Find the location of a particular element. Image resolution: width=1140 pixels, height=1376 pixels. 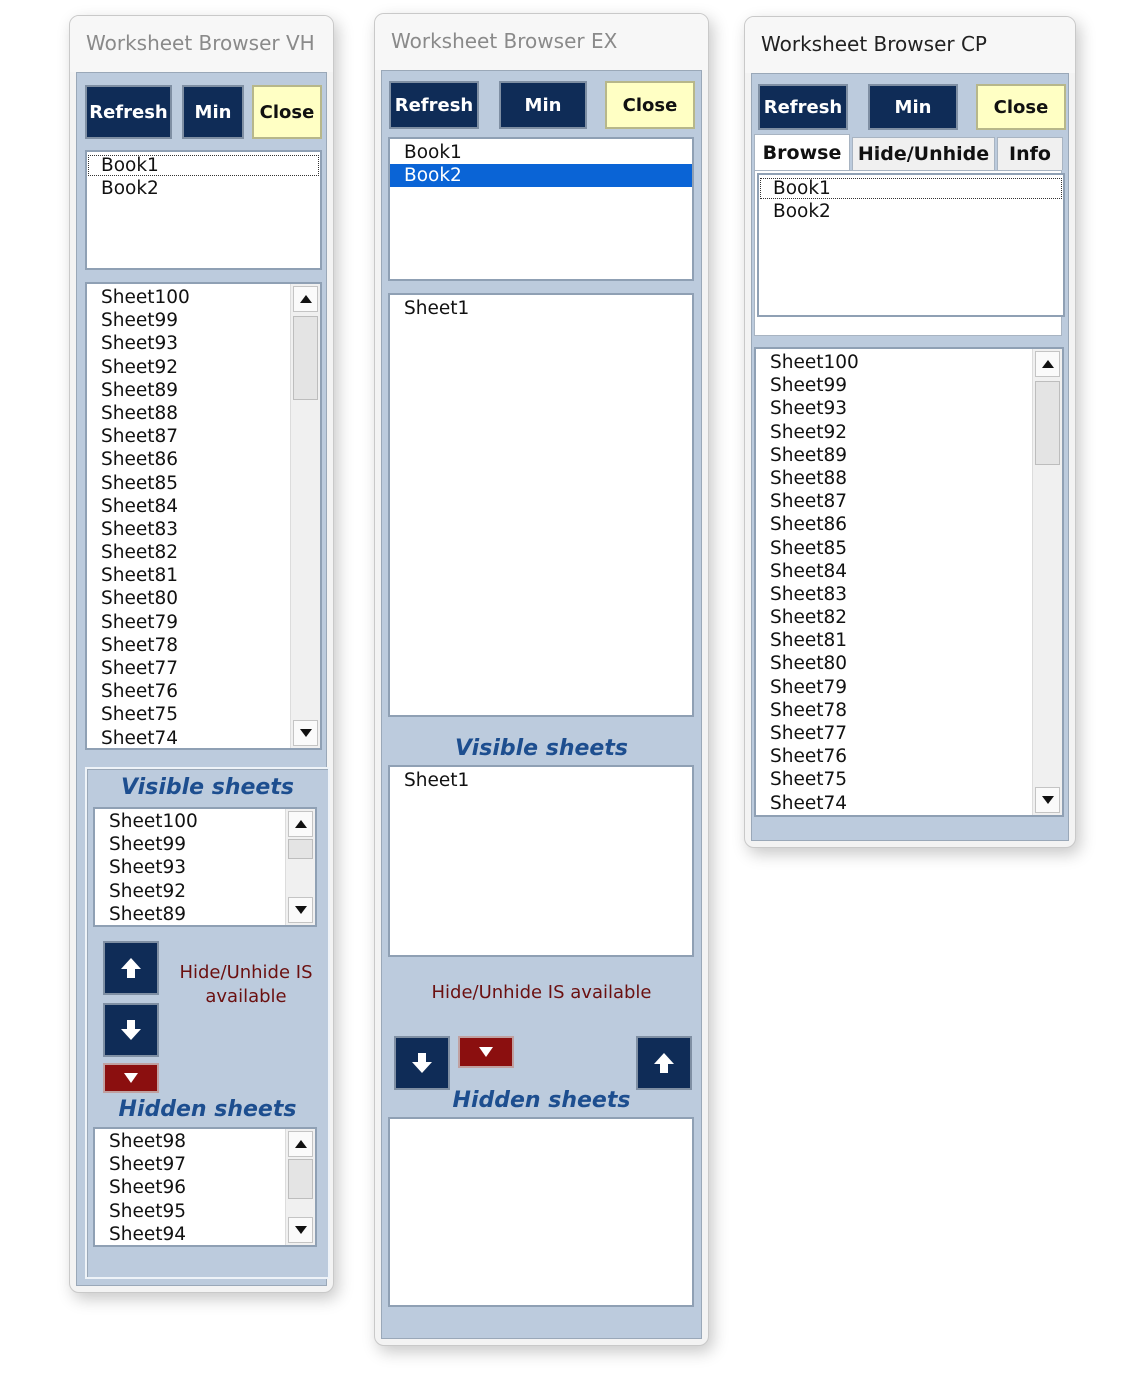

list-item: Sheet97 is located at coordinates (205, 1164).